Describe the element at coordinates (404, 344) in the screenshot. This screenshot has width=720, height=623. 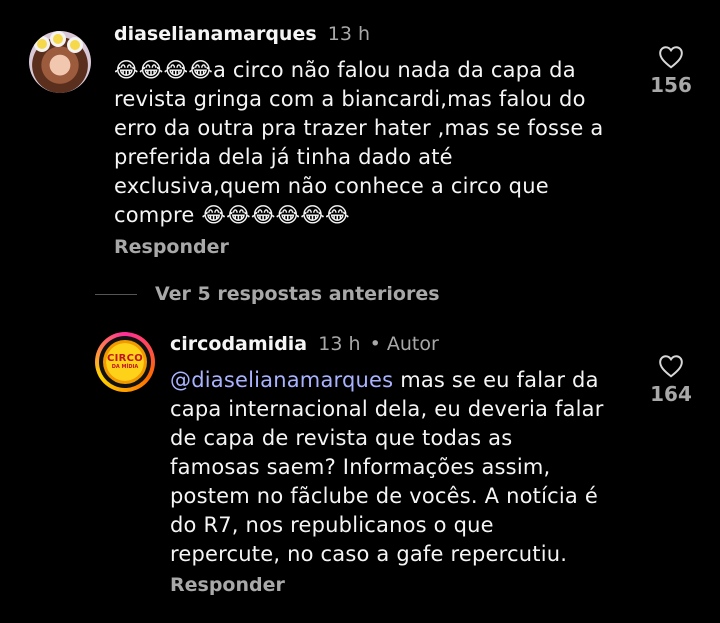
I see `author-tag: • Autor` at that location.